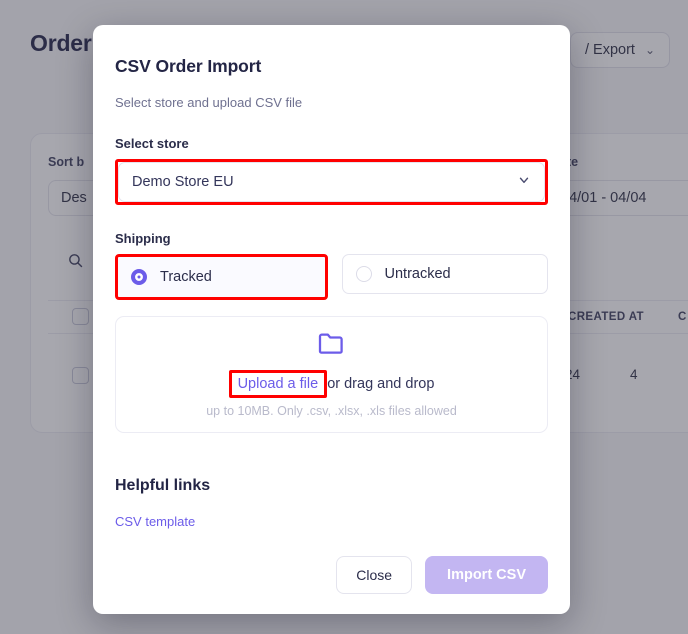 The image size is (688, 634). I want to click on shipping-untracked-wrap: Untracked, so click(444, 277).